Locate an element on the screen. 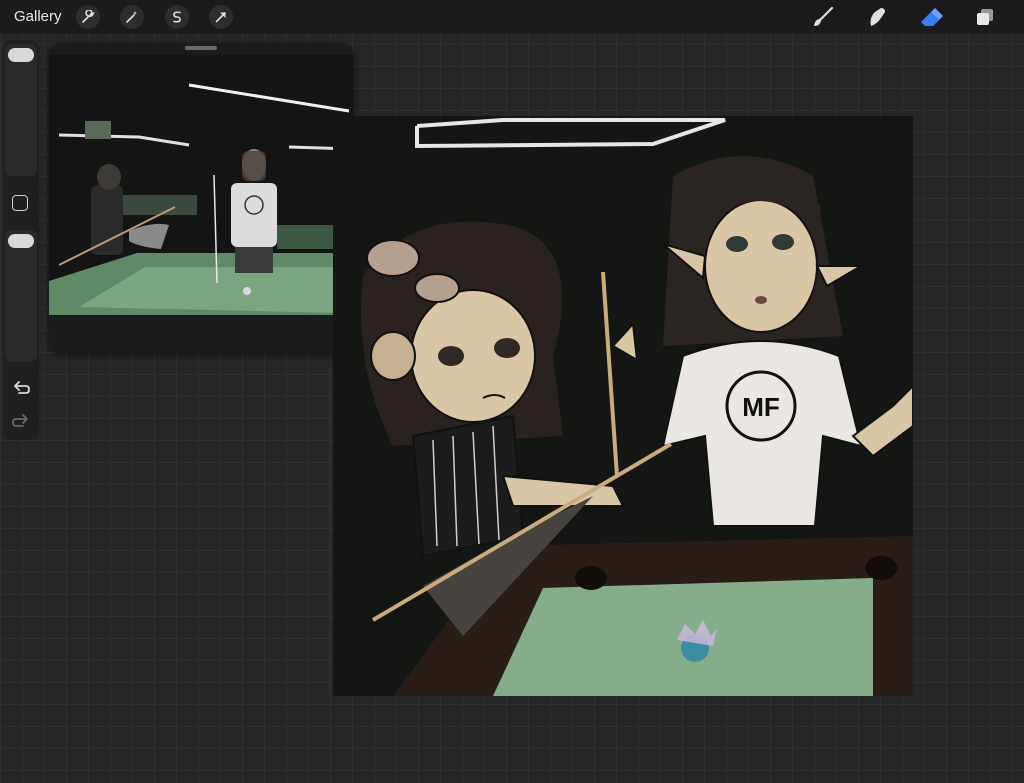  top-toolbar: Gallery is located at coordinates (512, 17).